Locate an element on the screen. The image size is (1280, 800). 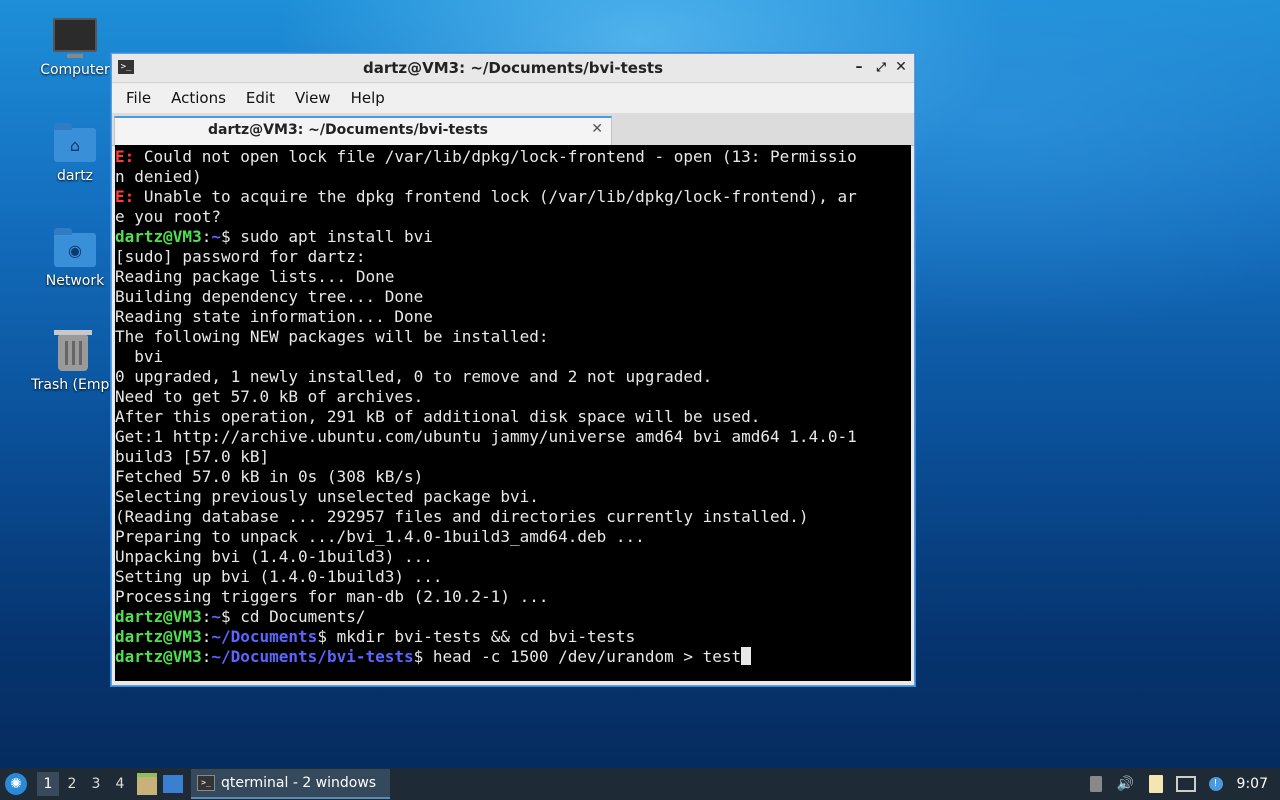
terminal-cursor is located at coordinates (746, 656).